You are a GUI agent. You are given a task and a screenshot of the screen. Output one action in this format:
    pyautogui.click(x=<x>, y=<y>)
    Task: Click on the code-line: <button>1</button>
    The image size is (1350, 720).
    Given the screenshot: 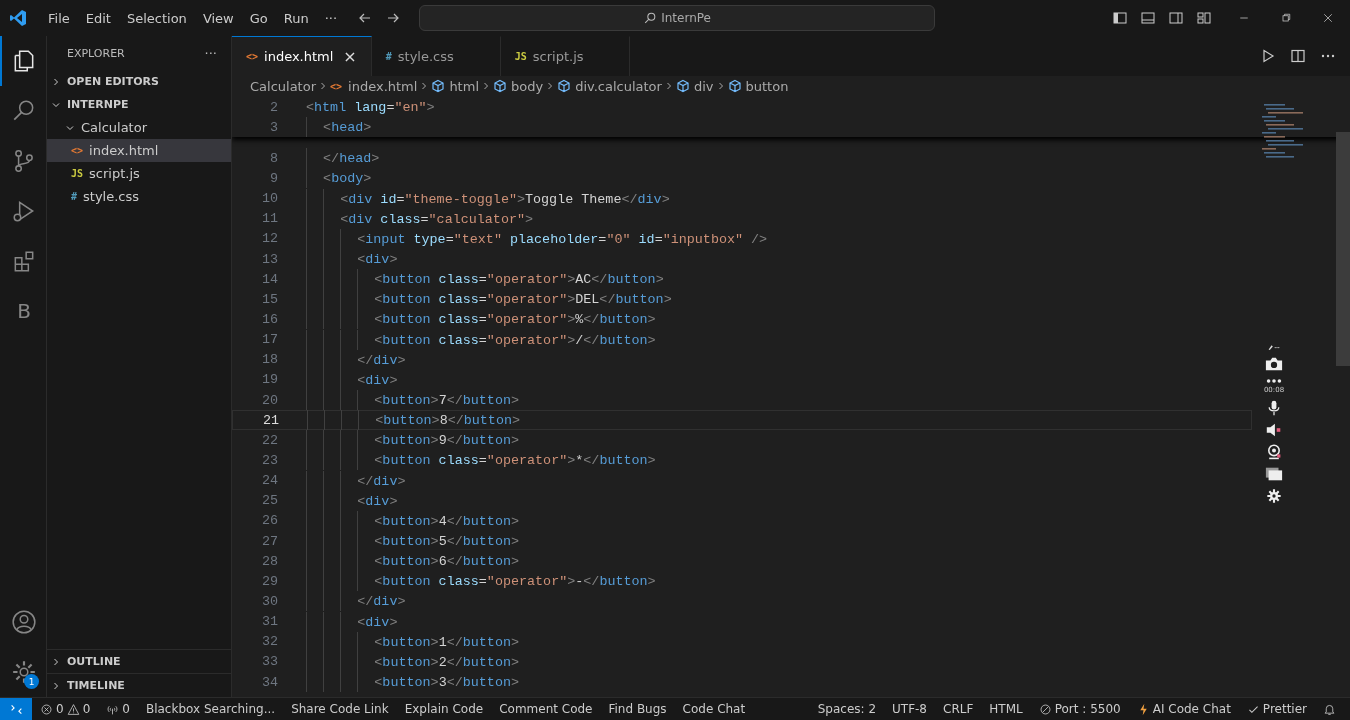 What is the action you would take?
    pyautogui.click(x=412, y=641)
    